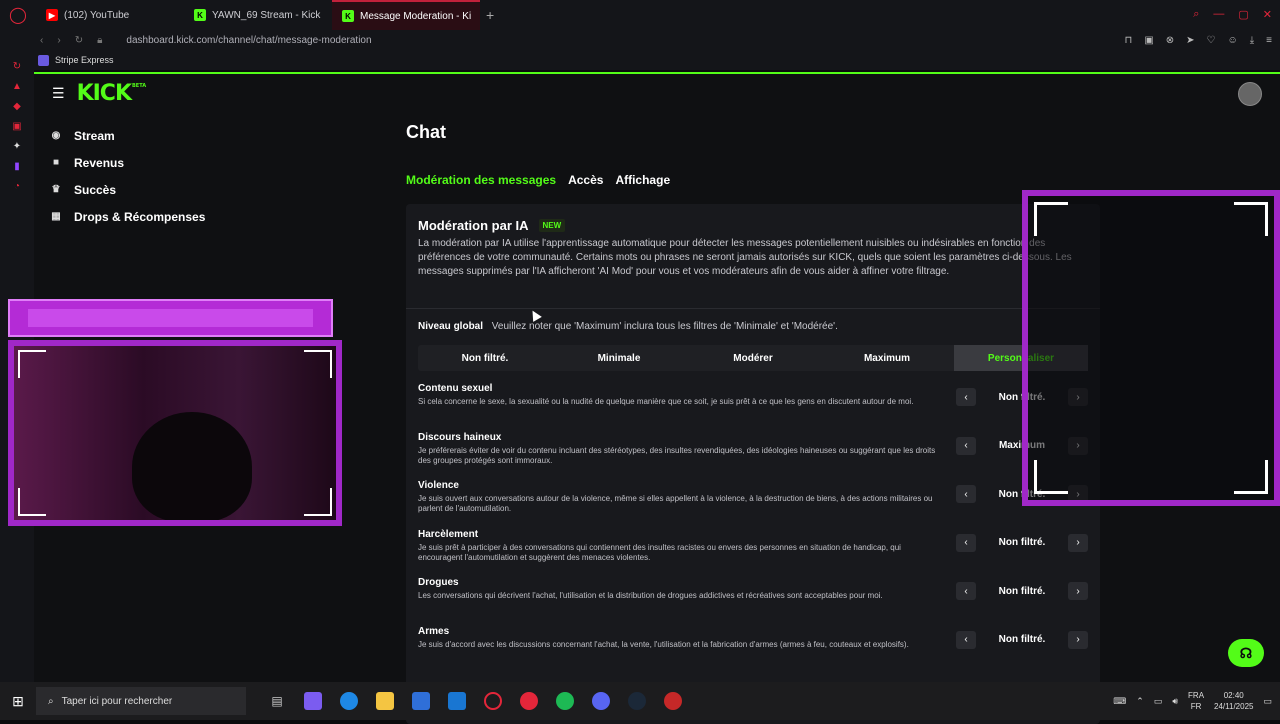  Describe the element at coordinates (56, 189) in the screenshot. I see `trophy-icon: ♛` at that location.